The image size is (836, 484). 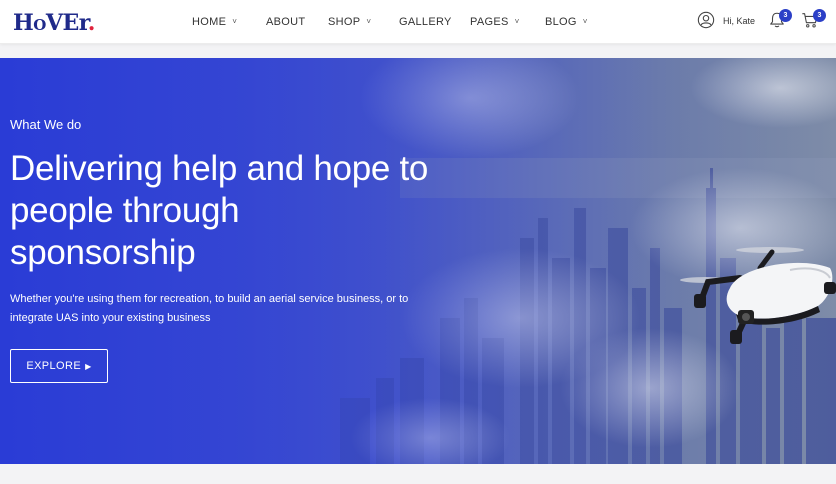 I want to click on user-icon, so click(x=706, y=20).